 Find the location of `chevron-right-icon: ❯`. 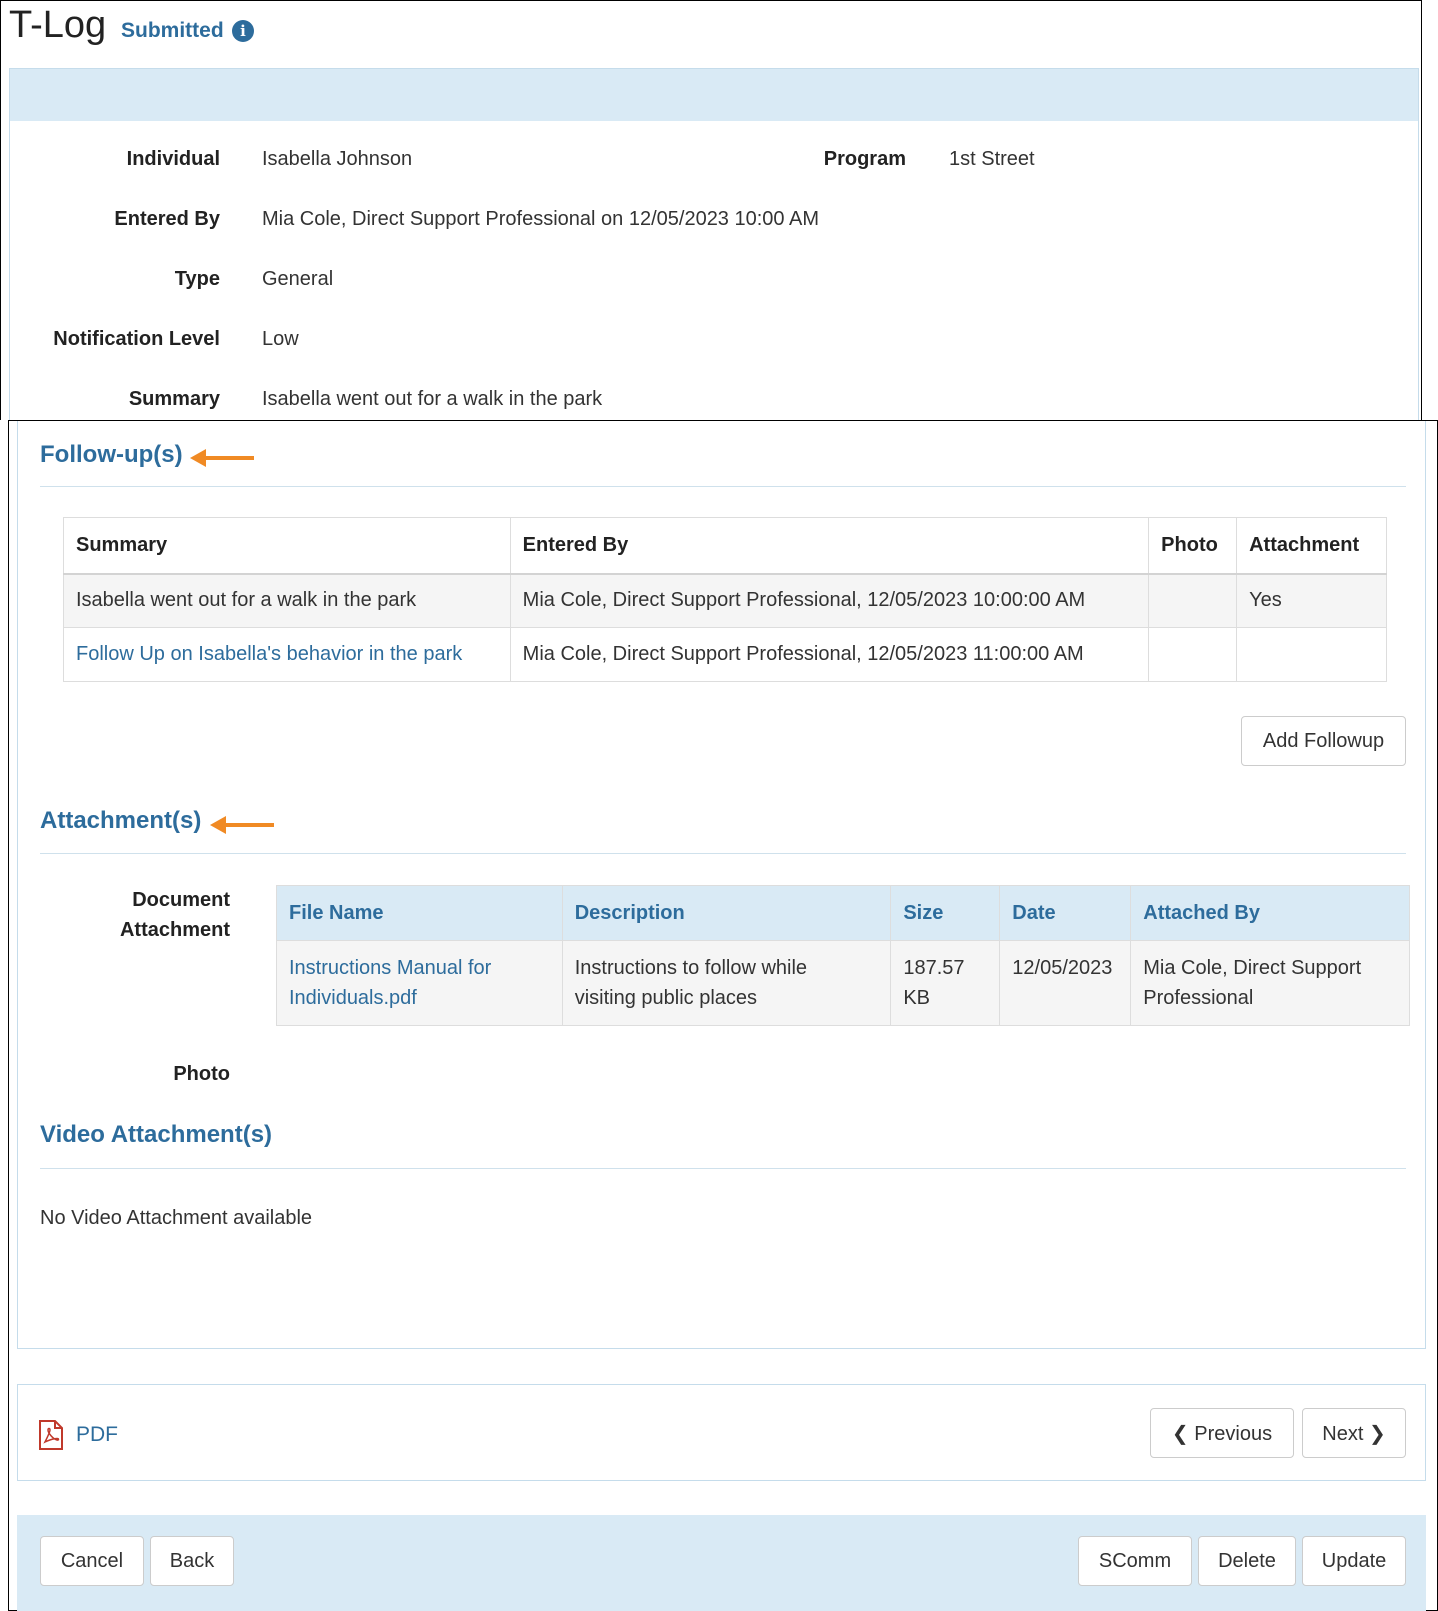

chevron-right-icon: ❯ is located at coordinates (1377, 1433).